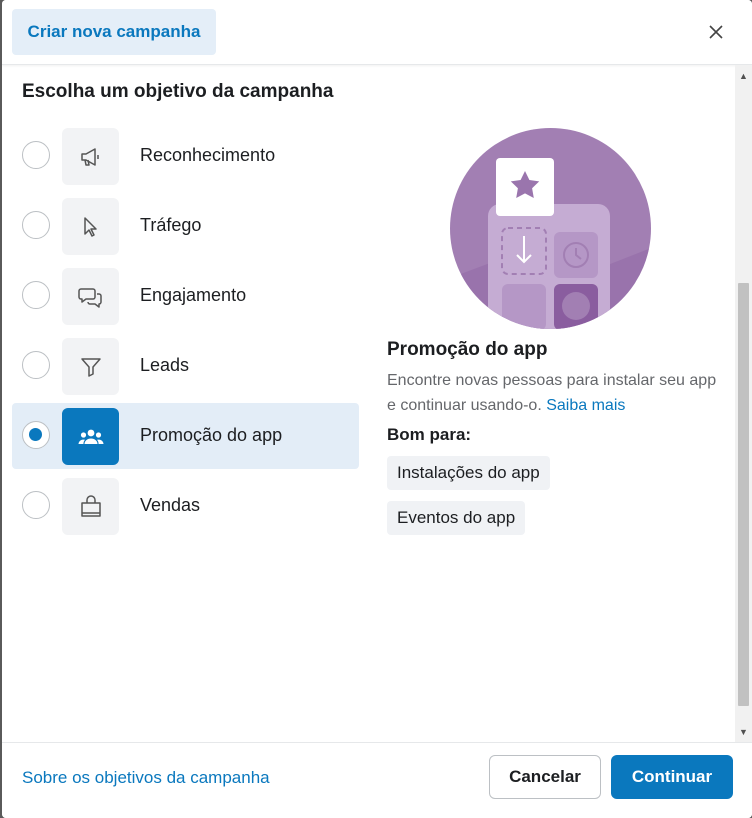 The image size is (752, 818). Describe the element at coordinates (743, 494) in the screenshot. I see `scrollbar-thumb` at that location.